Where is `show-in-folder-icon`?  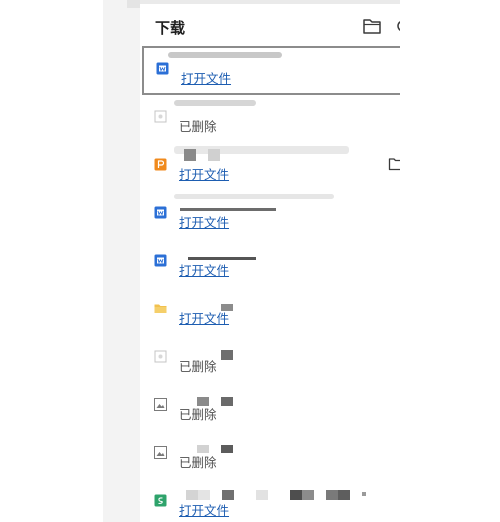
show-in-folder-icon is located at coordinates (394, 164).